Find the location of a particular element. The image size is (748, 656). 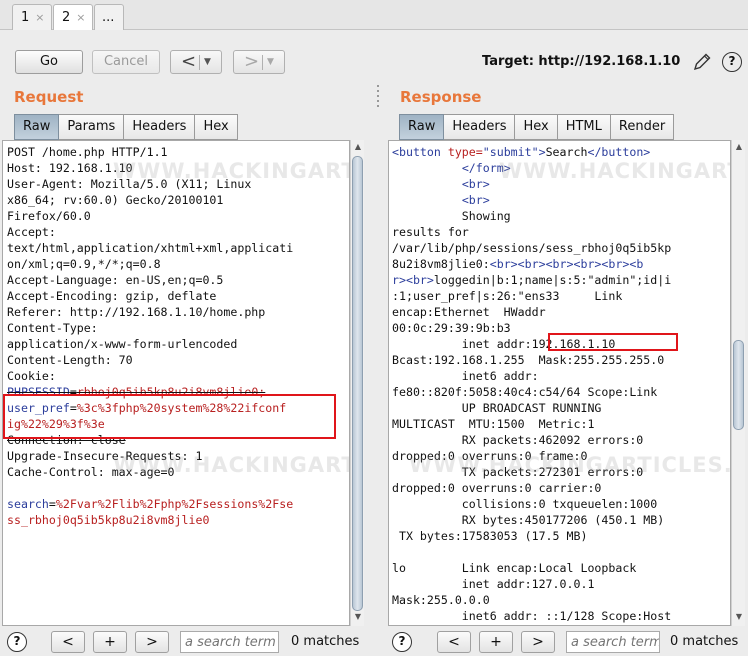

split-divider is located at coordinates (378, 369).